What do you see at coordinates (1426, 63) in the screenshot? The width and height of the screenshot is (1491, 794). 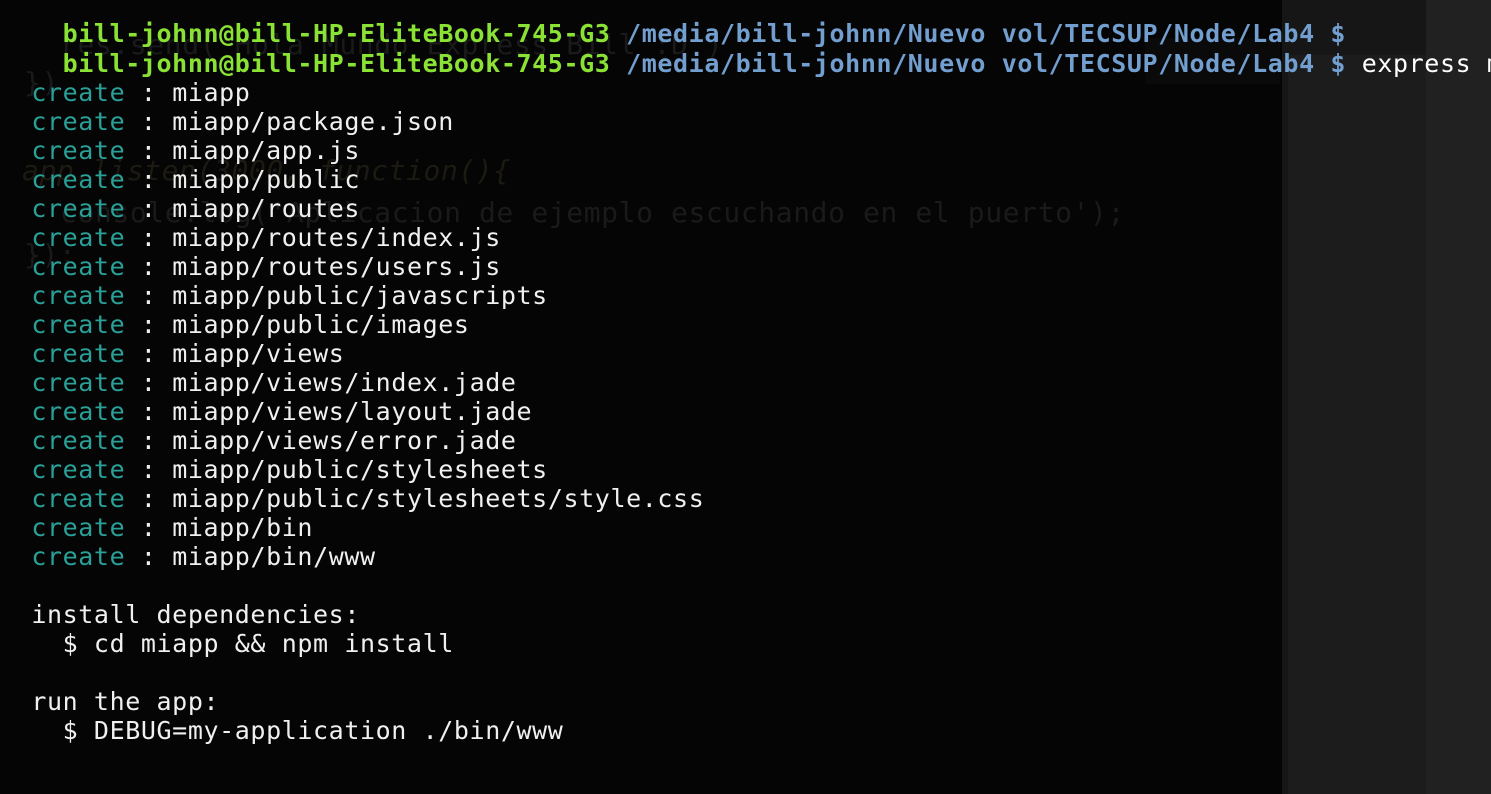 I see `entered-command: express miapp` at bounding box center [1426, 63].